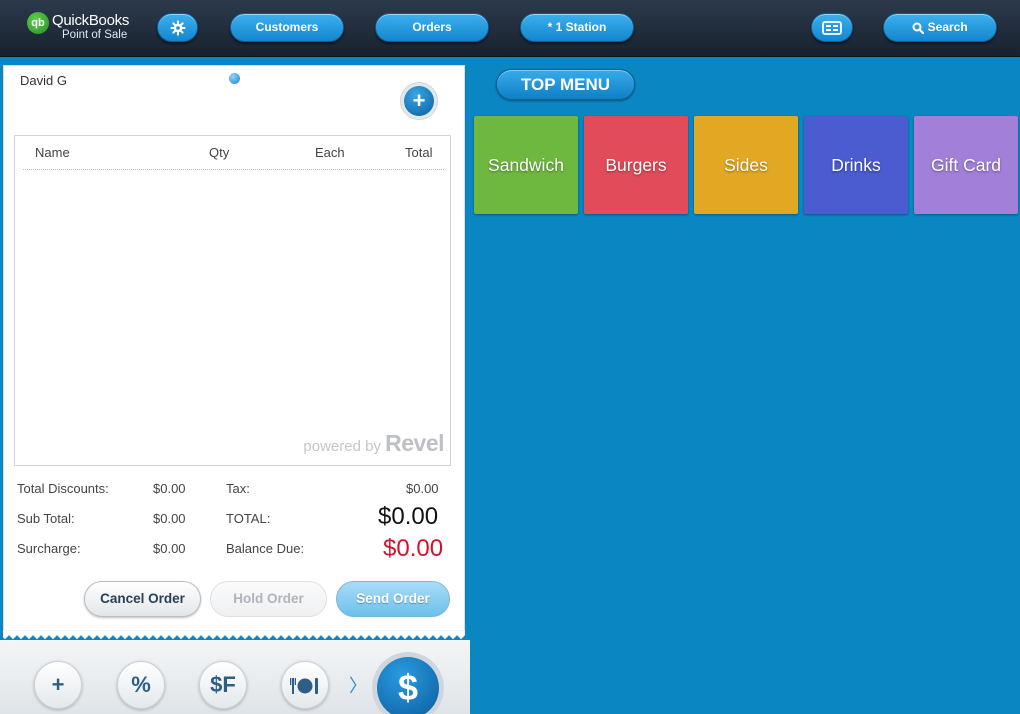 This screenshot has width=1020, height=714. Describe the element at coordinates (265, 548) in the screenshot. I see `balance-due-label: Balance Due:` at that location.